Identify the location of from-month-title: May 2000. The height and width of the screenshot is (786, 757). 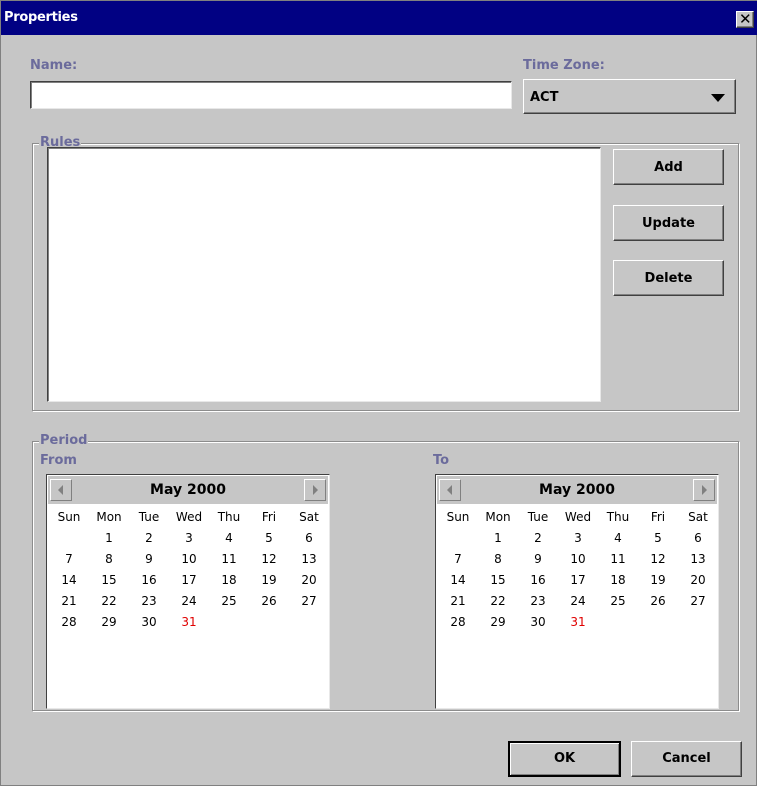
(188, 490).